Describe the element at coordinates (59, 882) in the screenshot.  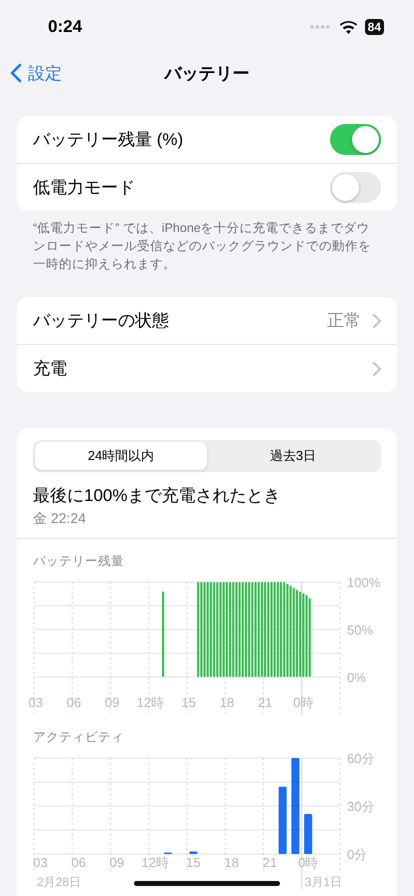
I see `date-label: 2月28日` at that location.